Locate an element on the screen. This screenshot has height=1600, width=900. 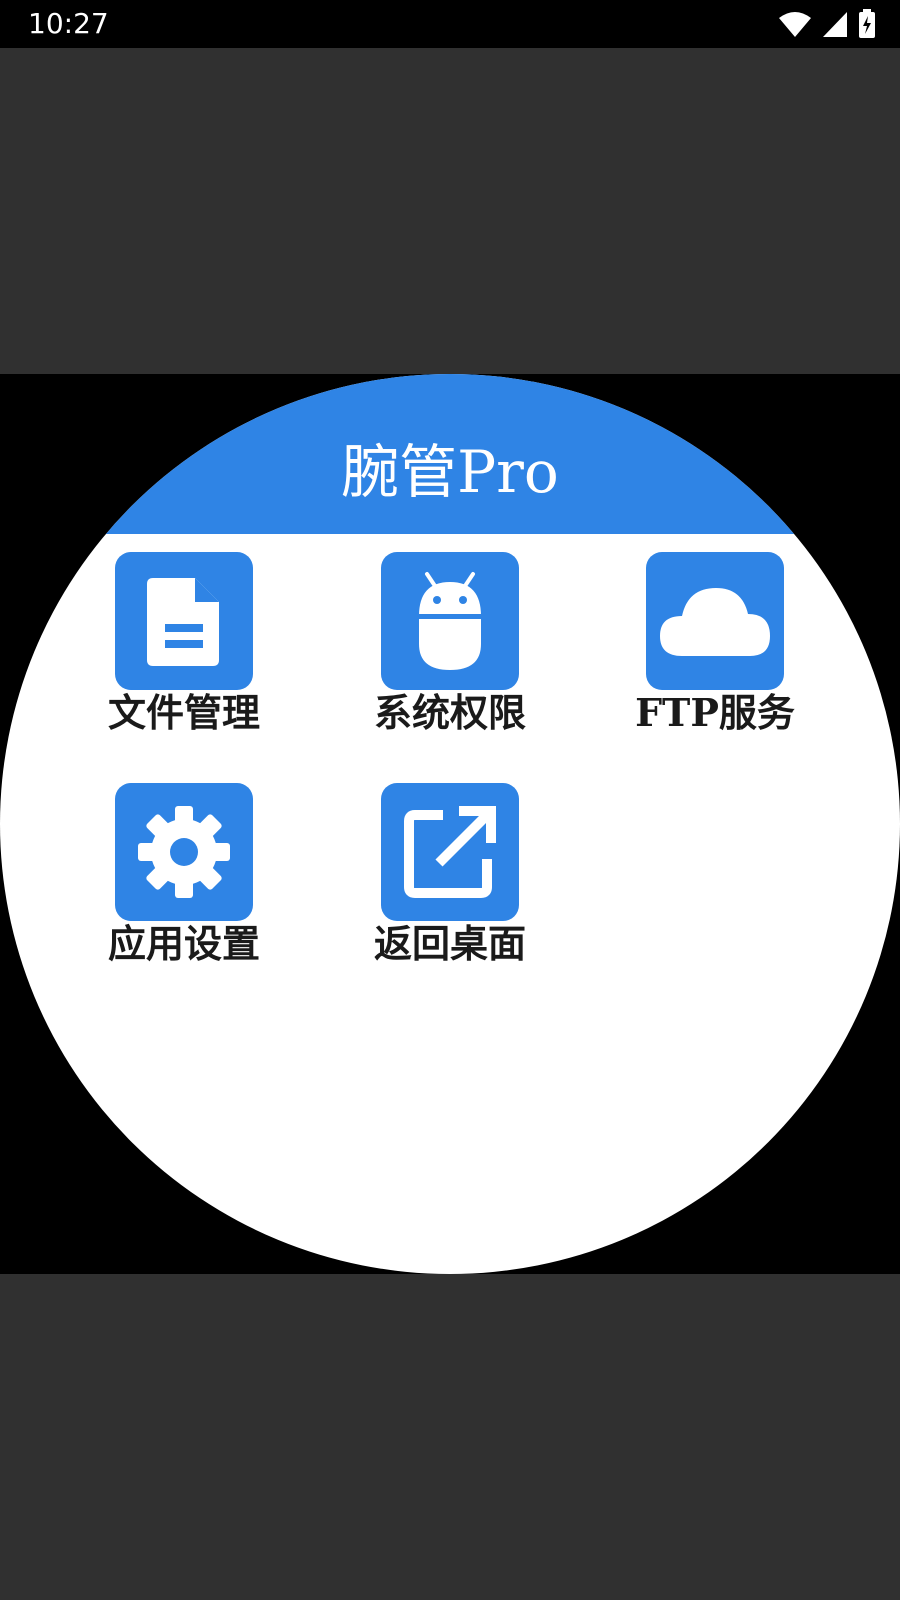
status-icons is located at coordinates (827, 24).